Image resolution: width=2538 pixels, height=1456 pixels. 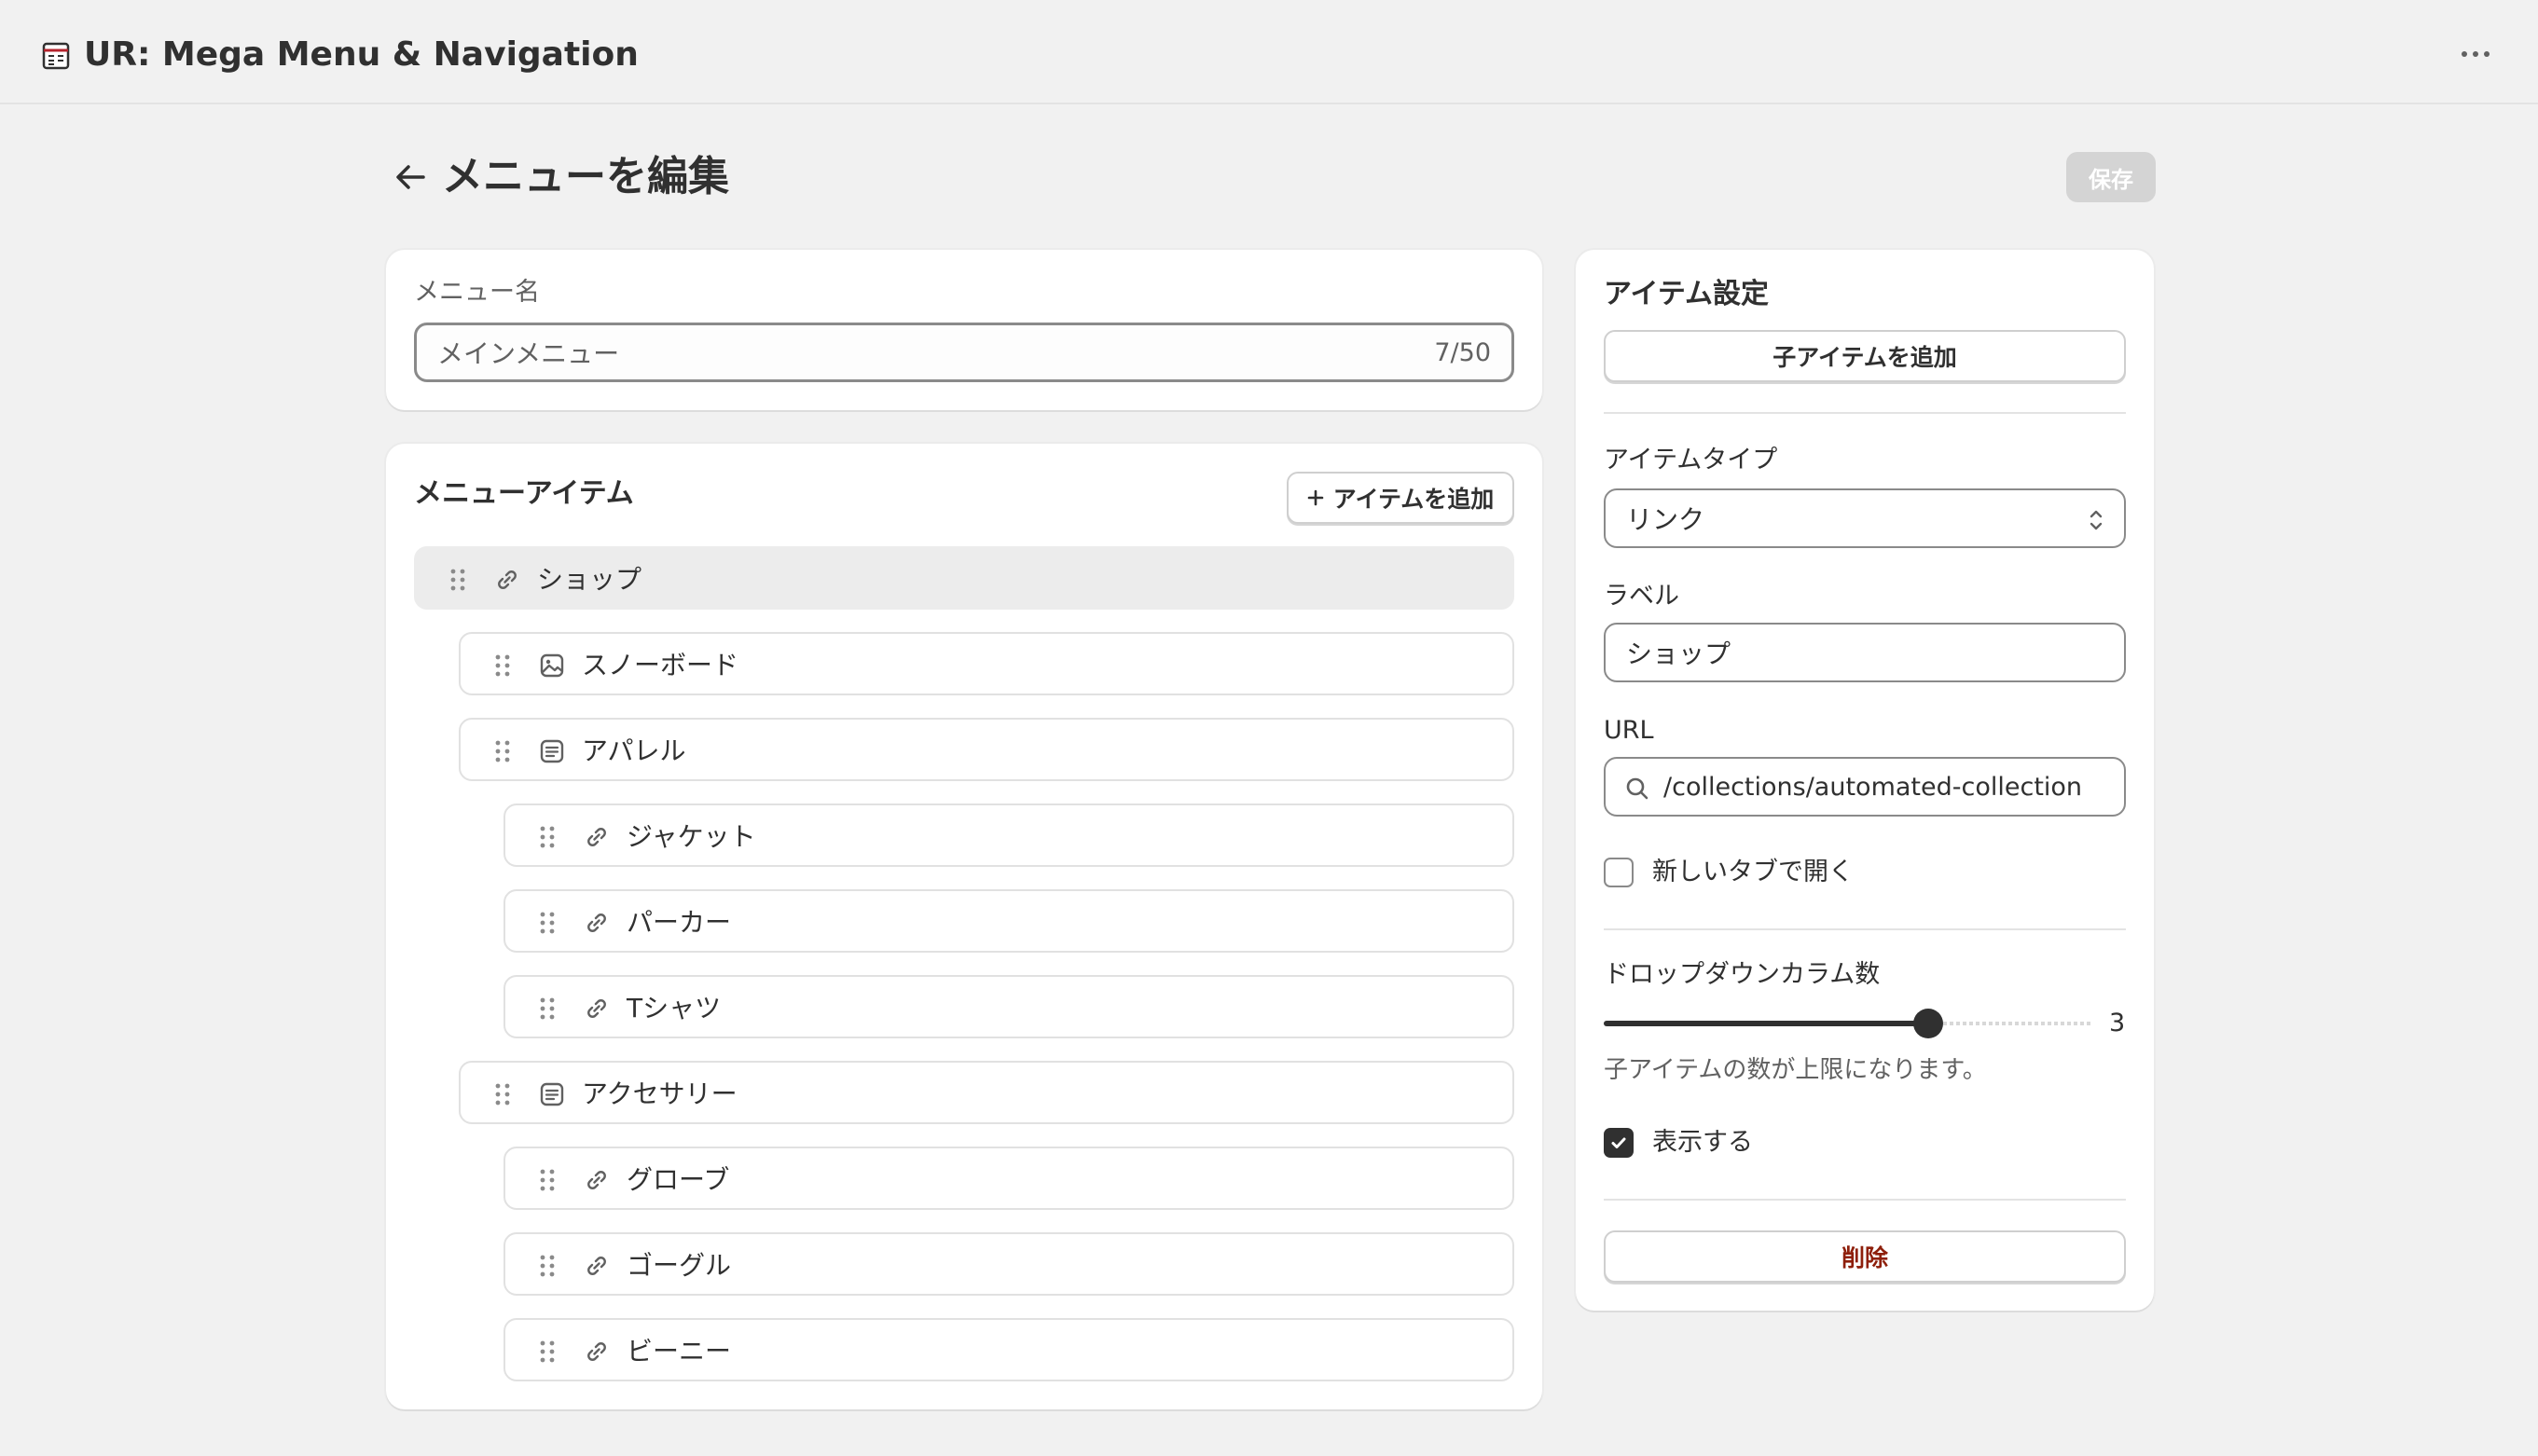 I want to click on menu-item-label: パーカー, so click(x=680, y=922).